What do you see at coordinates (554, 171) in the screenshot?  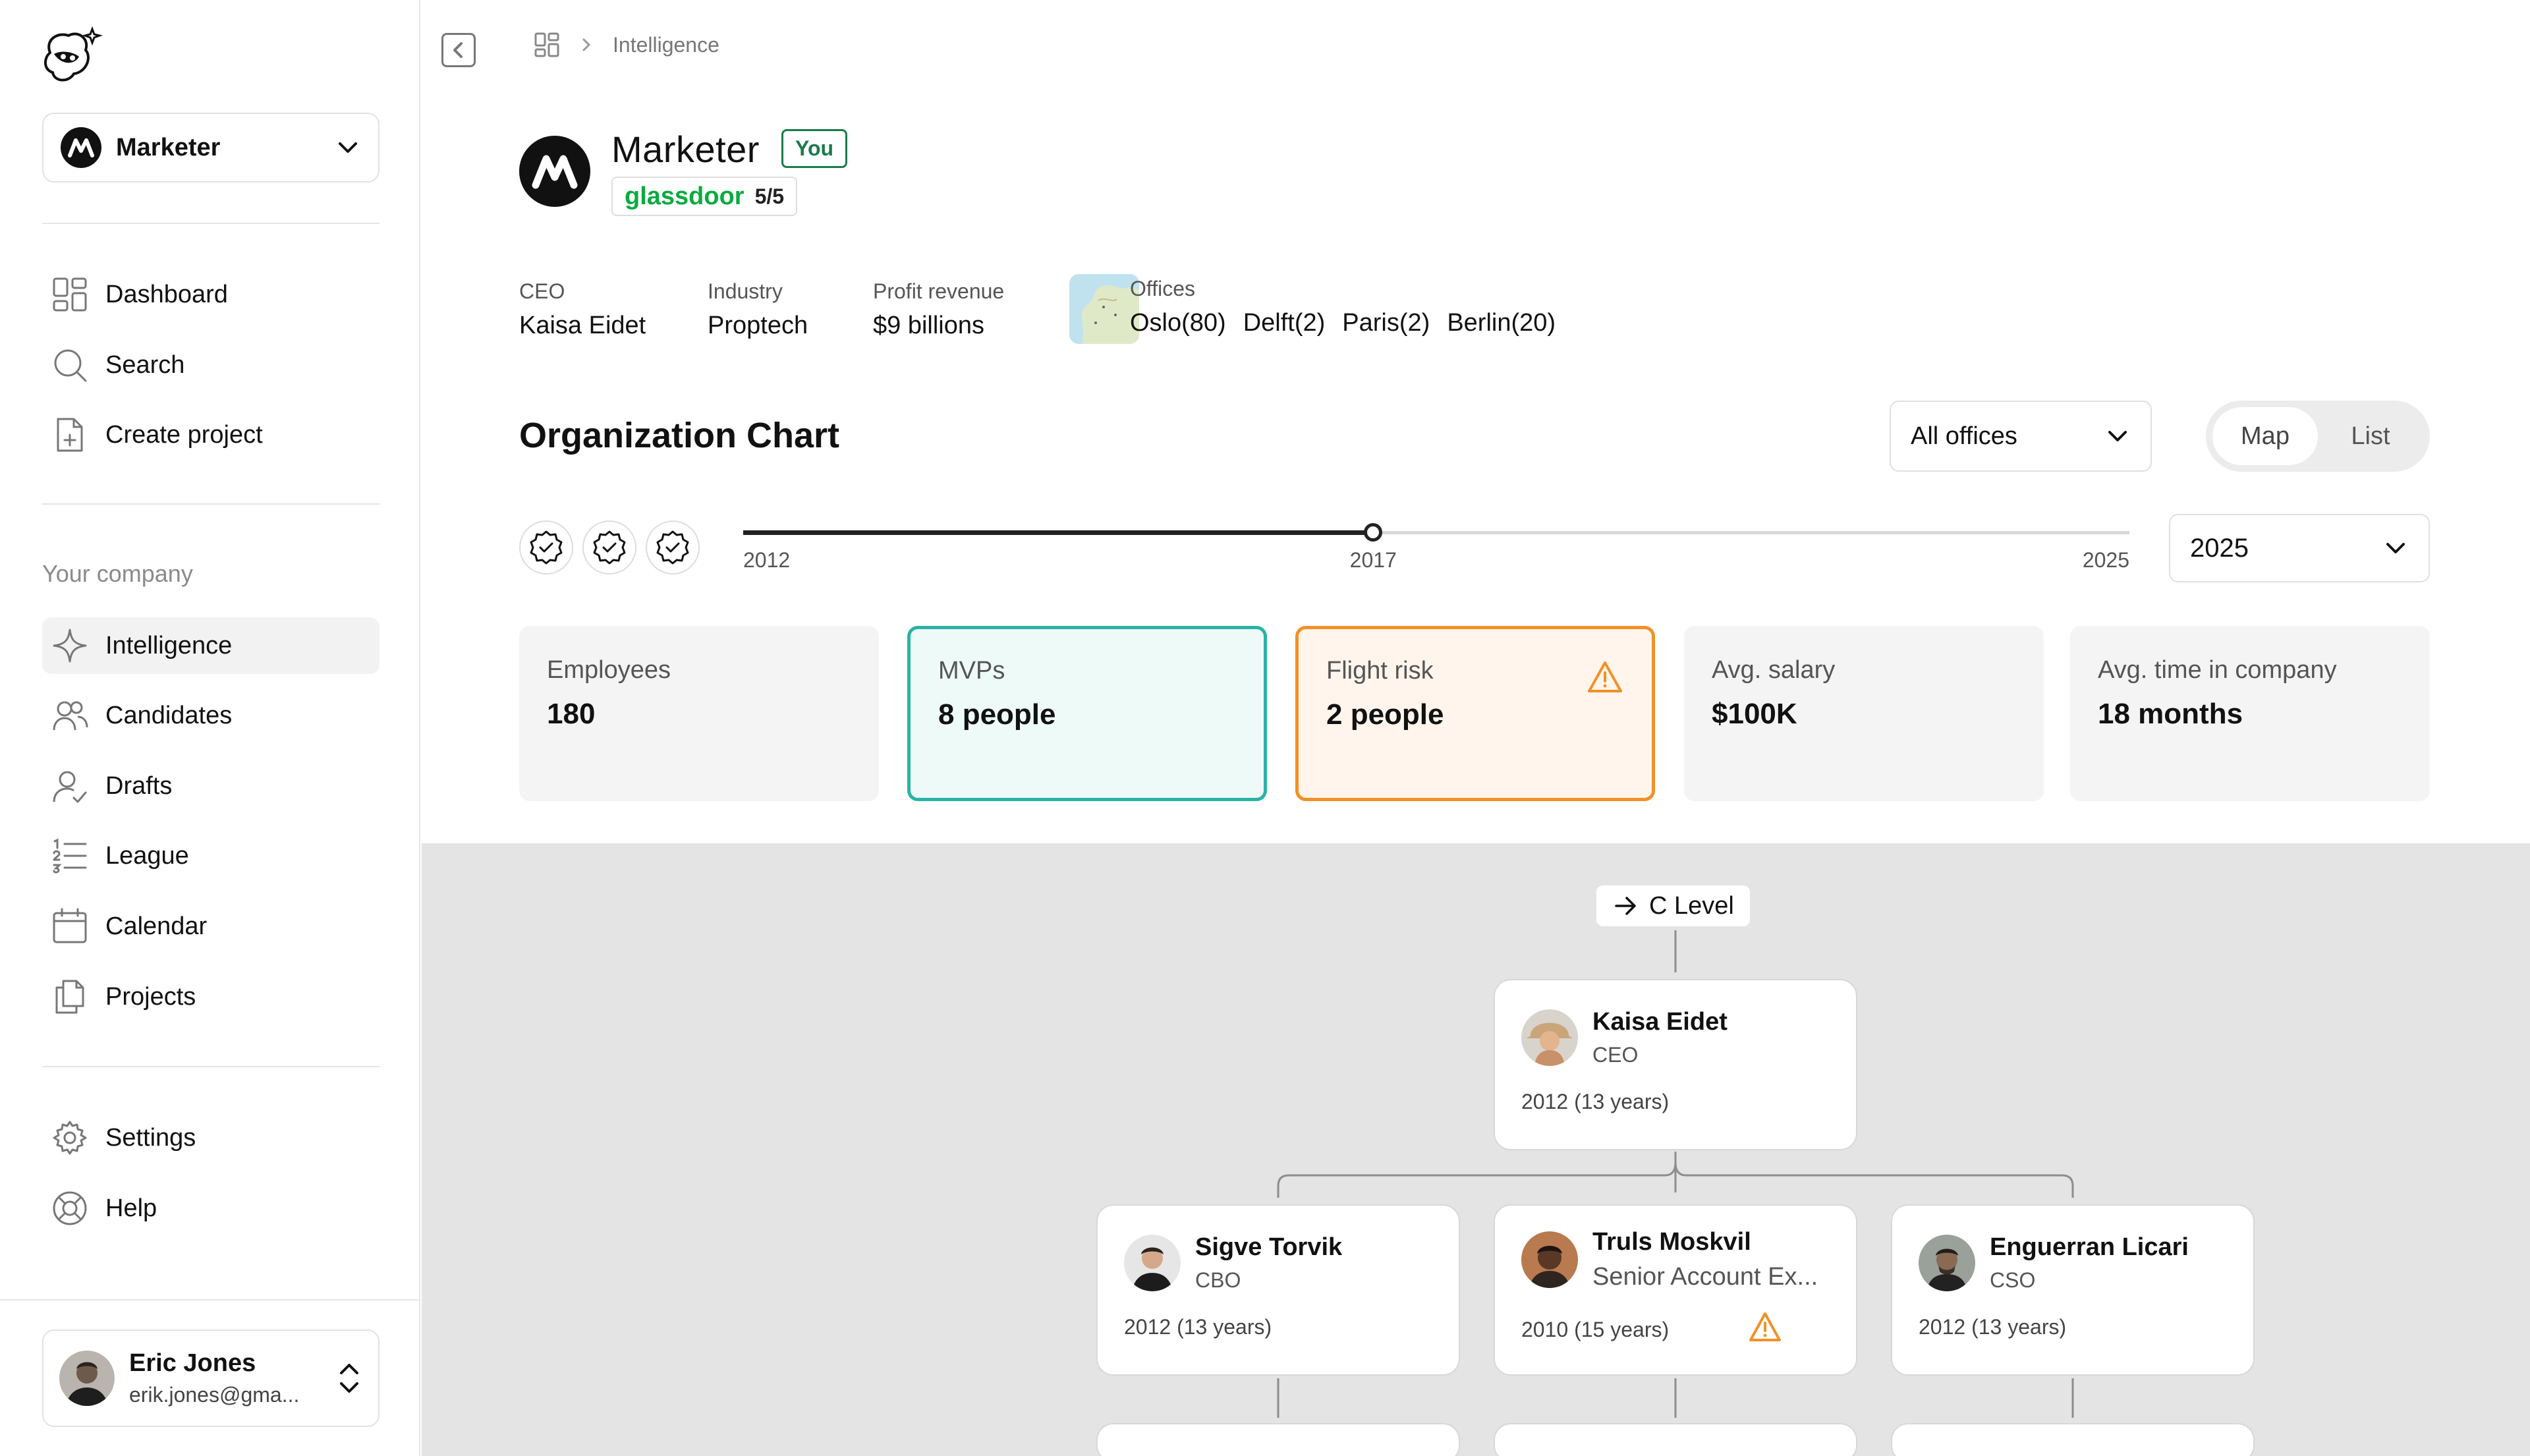 I see `company-logo-icon` at bounding box center [554, 171].